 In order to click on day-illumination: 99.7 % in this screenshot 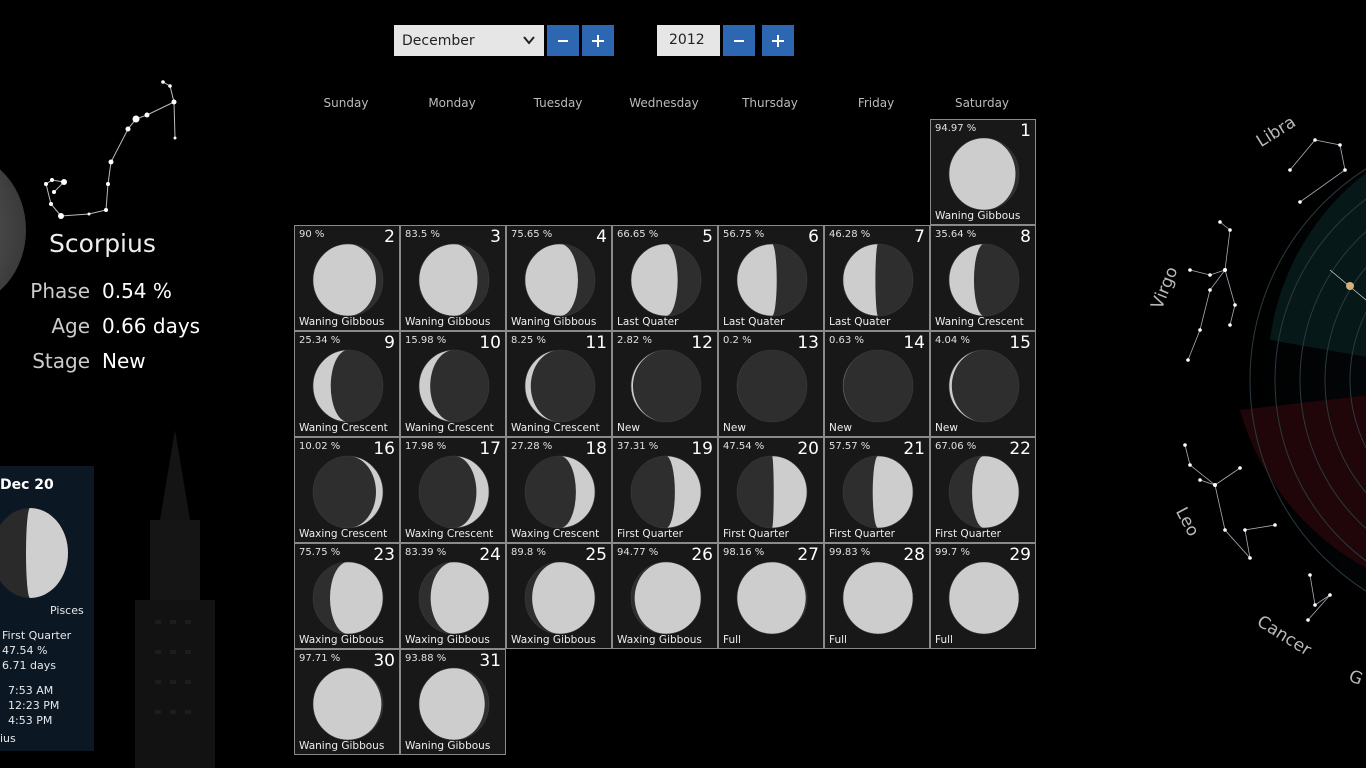, I will do `click(952, 552)`.